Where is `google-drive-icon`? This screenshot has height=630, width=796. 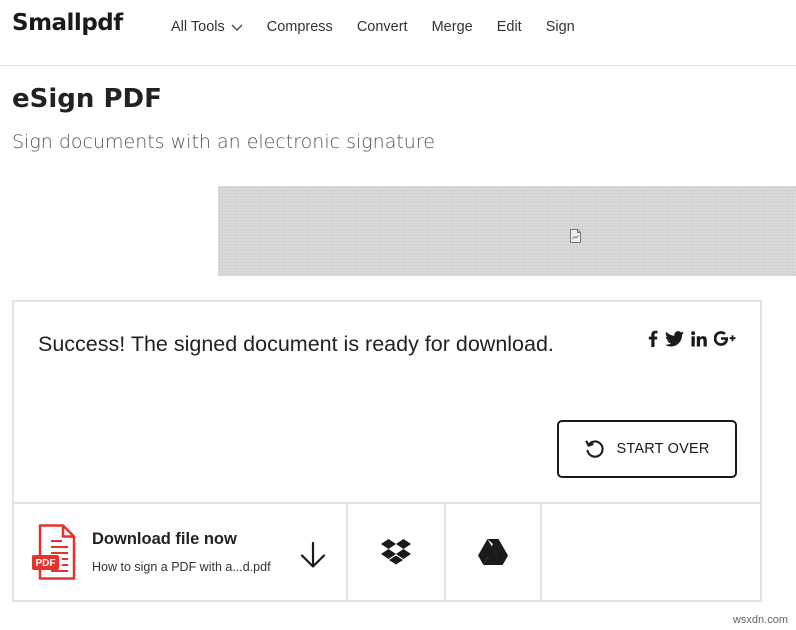 google-drive-icon is located at coordinates (493, 552).